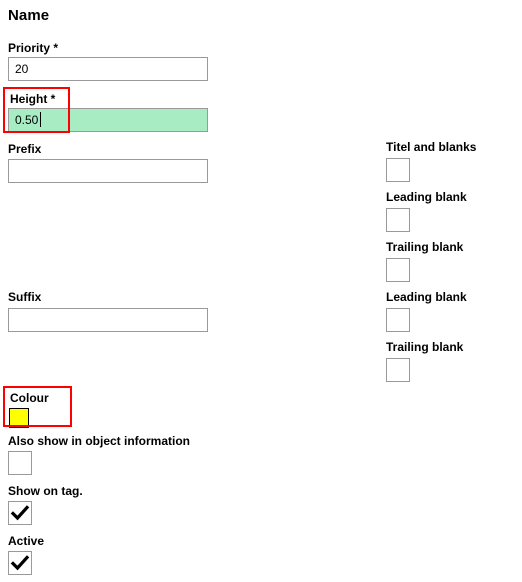 Image resolution: width=522 pixels, height=582 pixels. I want to click on active-label: Active, so click(26, 541).